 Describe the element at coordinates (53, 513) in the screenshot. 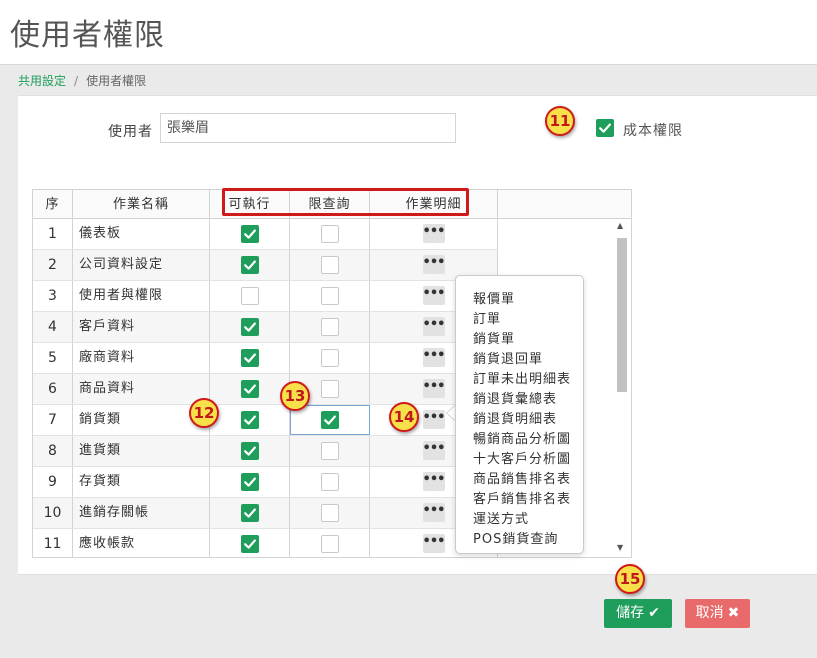

I see `row-number: 10` at that location.